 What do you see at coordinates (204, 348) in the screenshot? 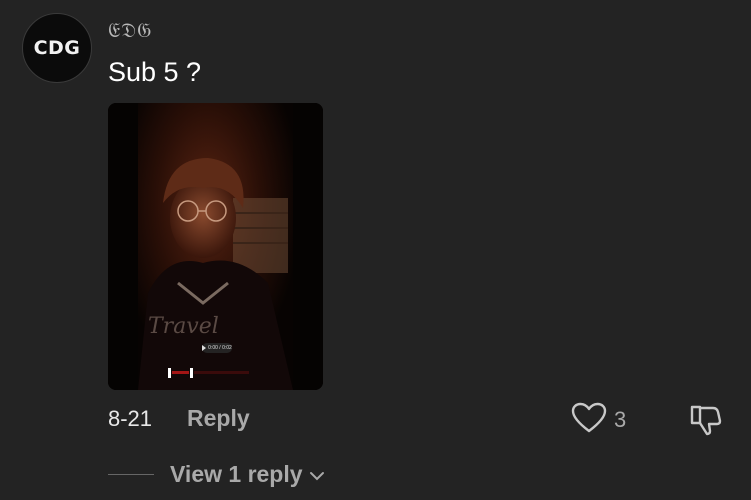
I see `play-icon` at bounding box center [204, 348].